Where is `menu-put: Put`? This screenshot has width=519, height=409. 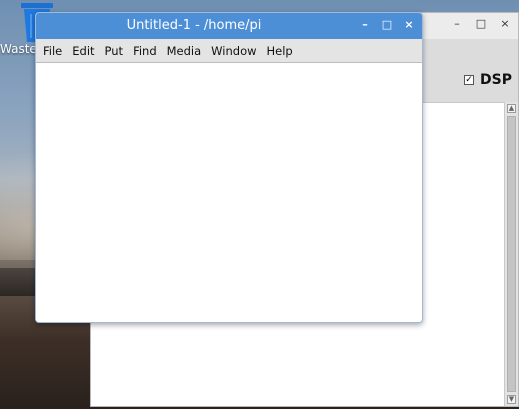 menu-put: Put is located at coordinates (114, 51).